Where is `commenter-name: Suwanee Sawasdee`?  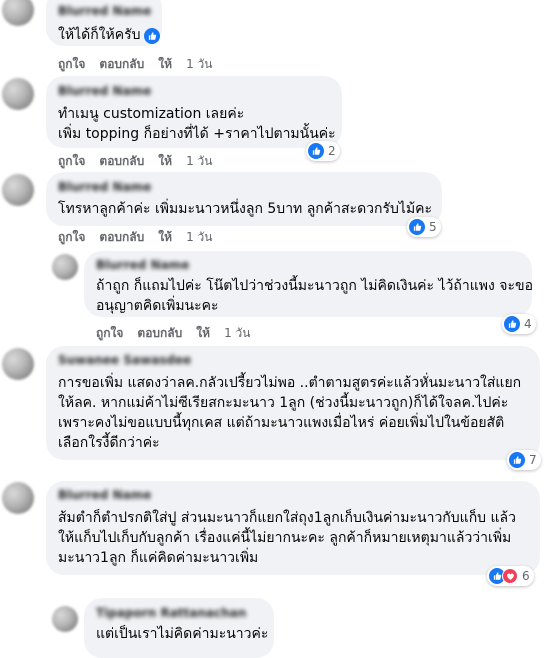 commenter-name: Suwanee Sawasdee is located at coordinates (124, 360).